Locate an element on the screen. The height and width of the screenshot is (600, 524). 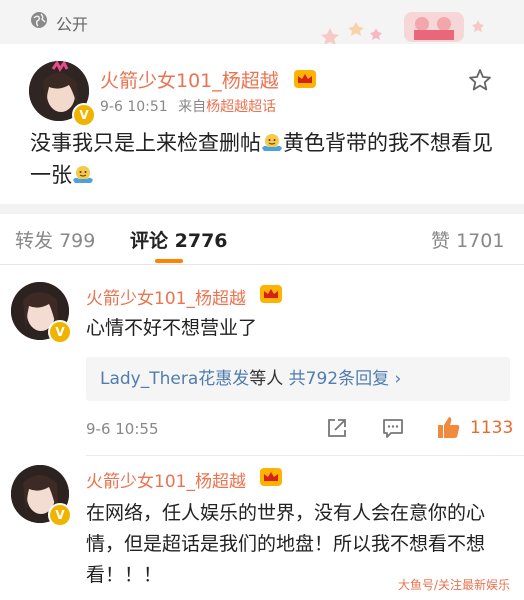
thumbs-up-icon is located at coordinates (449, 427).